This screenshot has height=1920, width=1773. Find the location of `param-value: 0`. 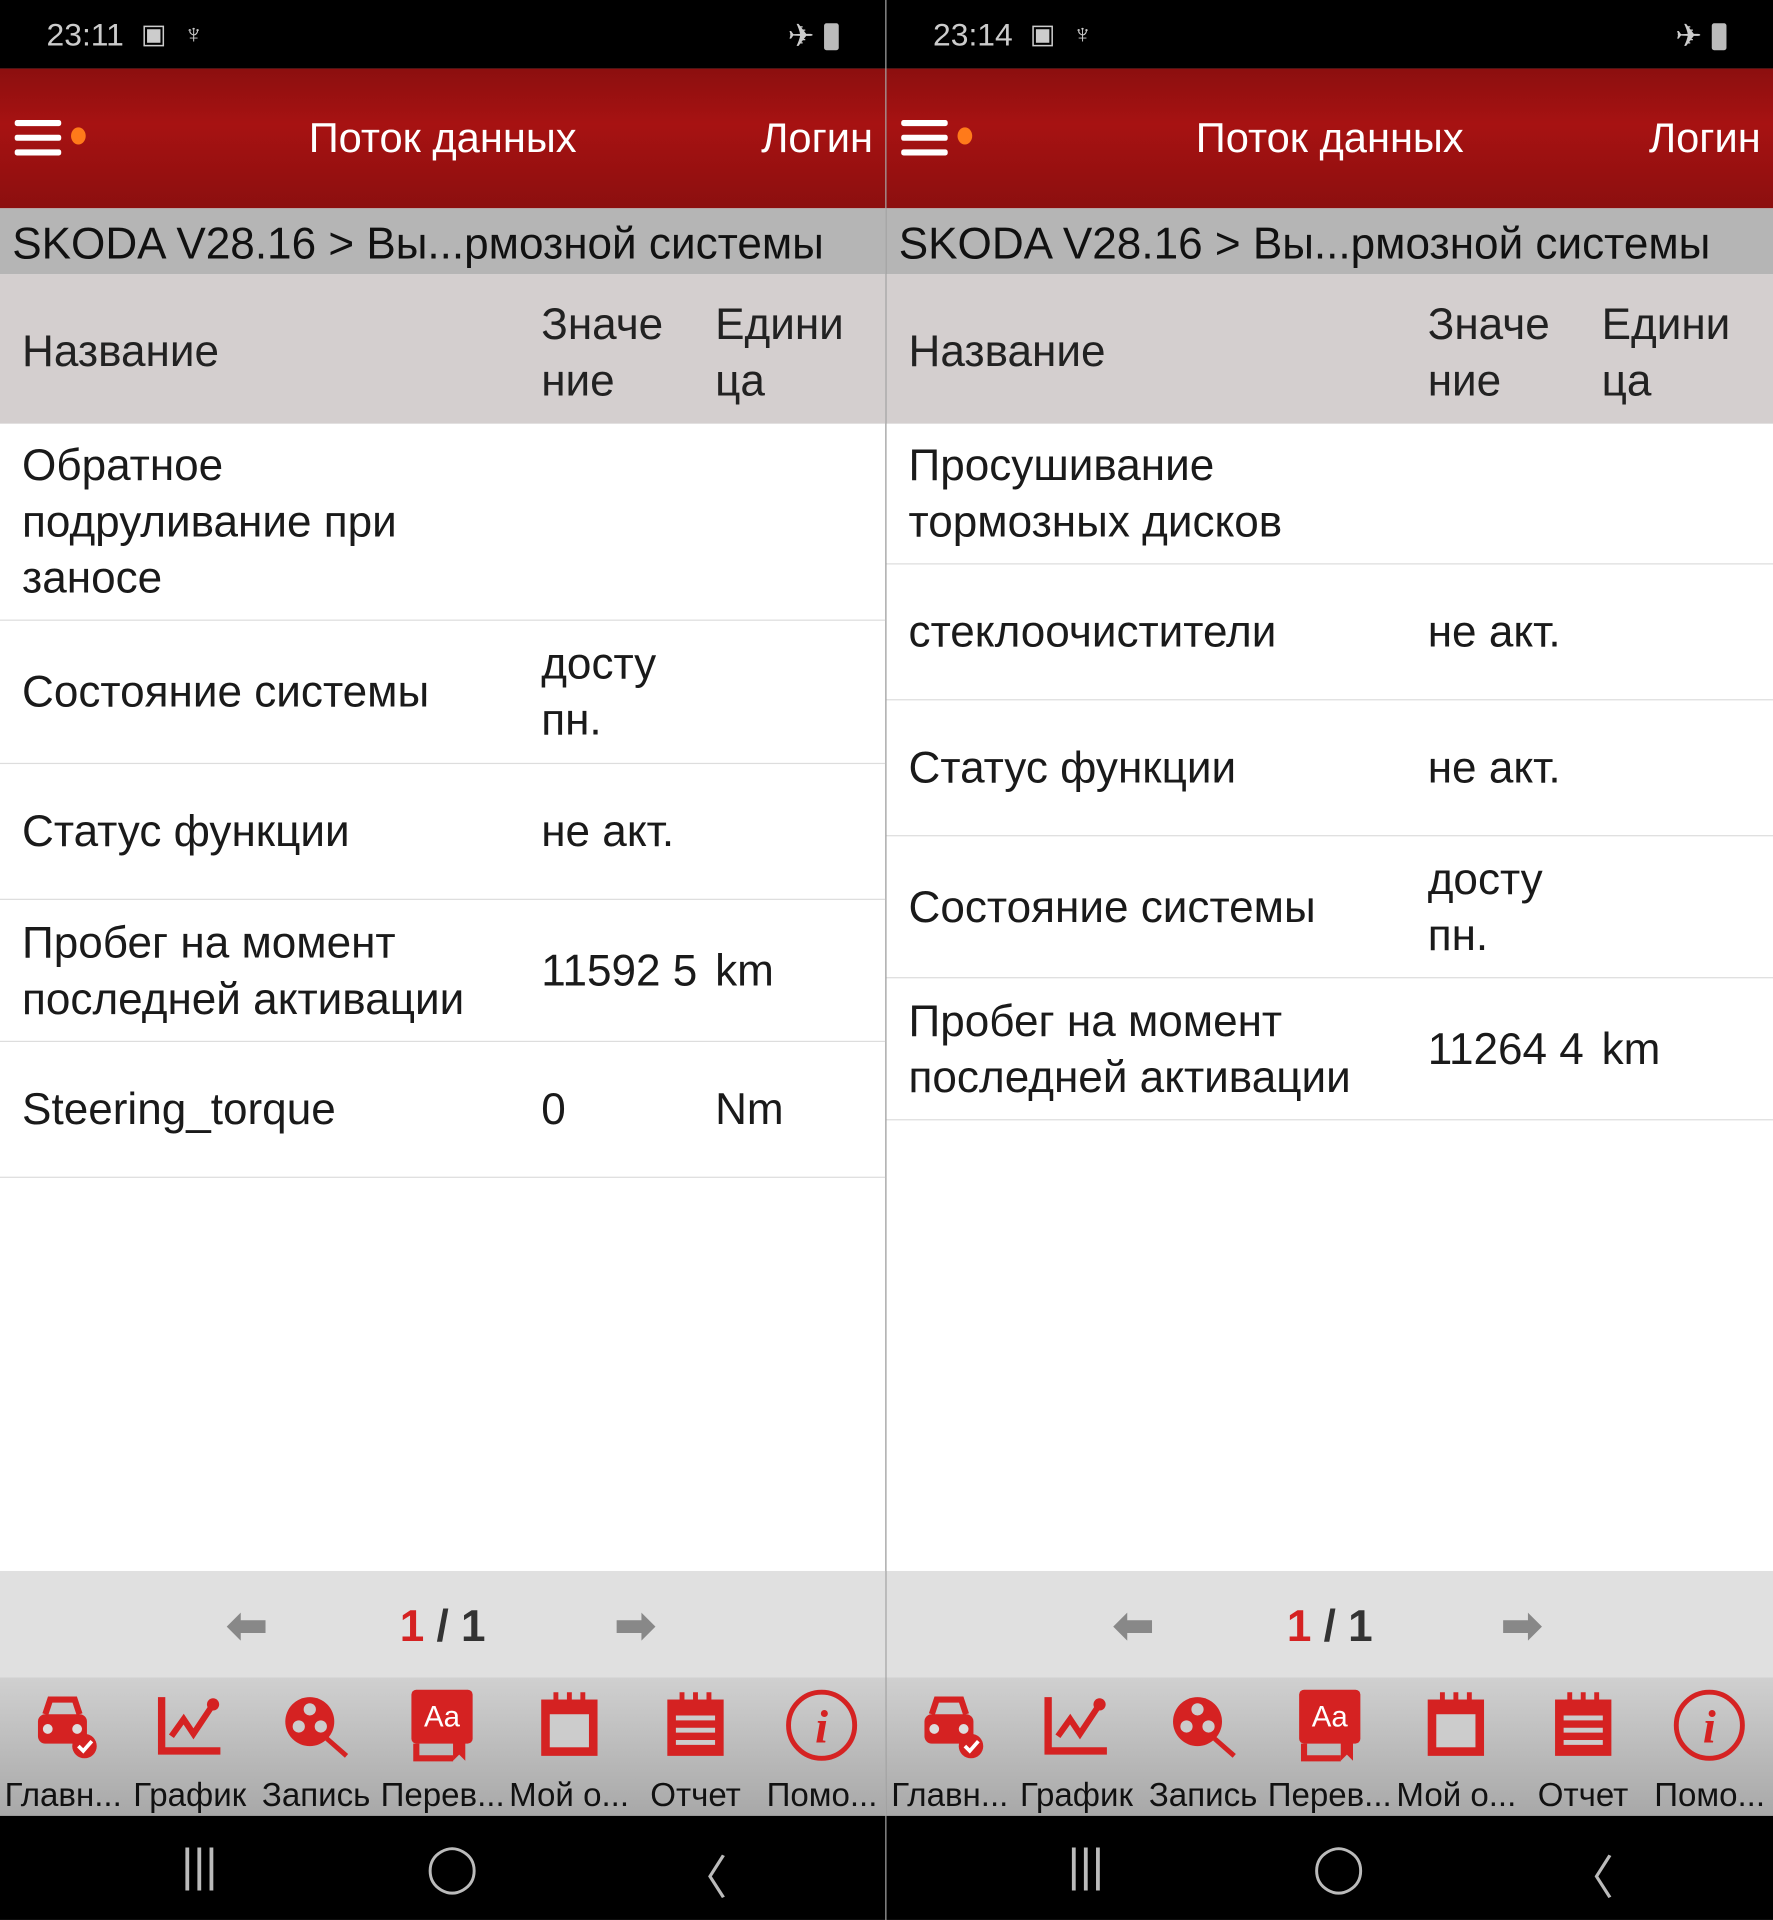

param-value: 0 is located at coordinates (553, 1108).